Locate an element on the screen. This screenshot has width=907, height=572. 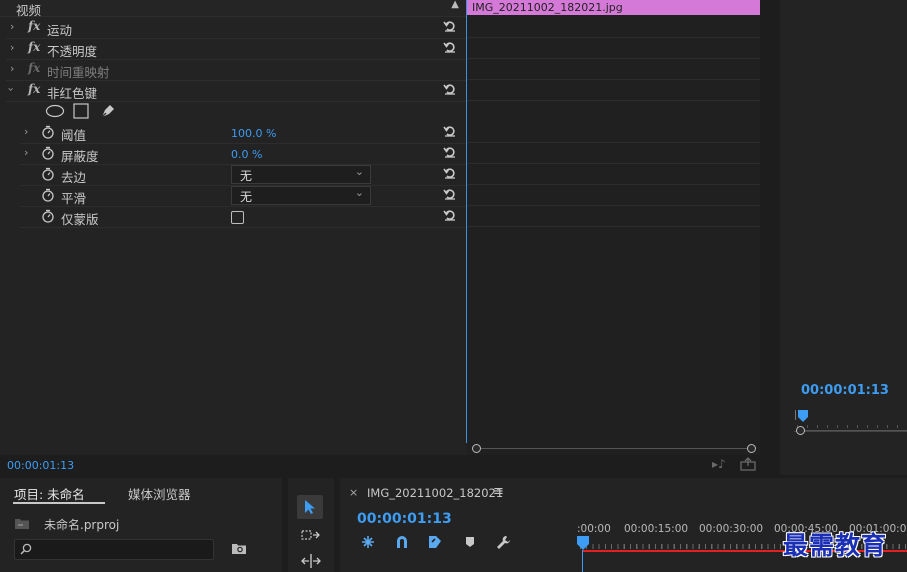
param-row-smoothing: 平滑 无 ⌄ is located at coordinates (243, 196).